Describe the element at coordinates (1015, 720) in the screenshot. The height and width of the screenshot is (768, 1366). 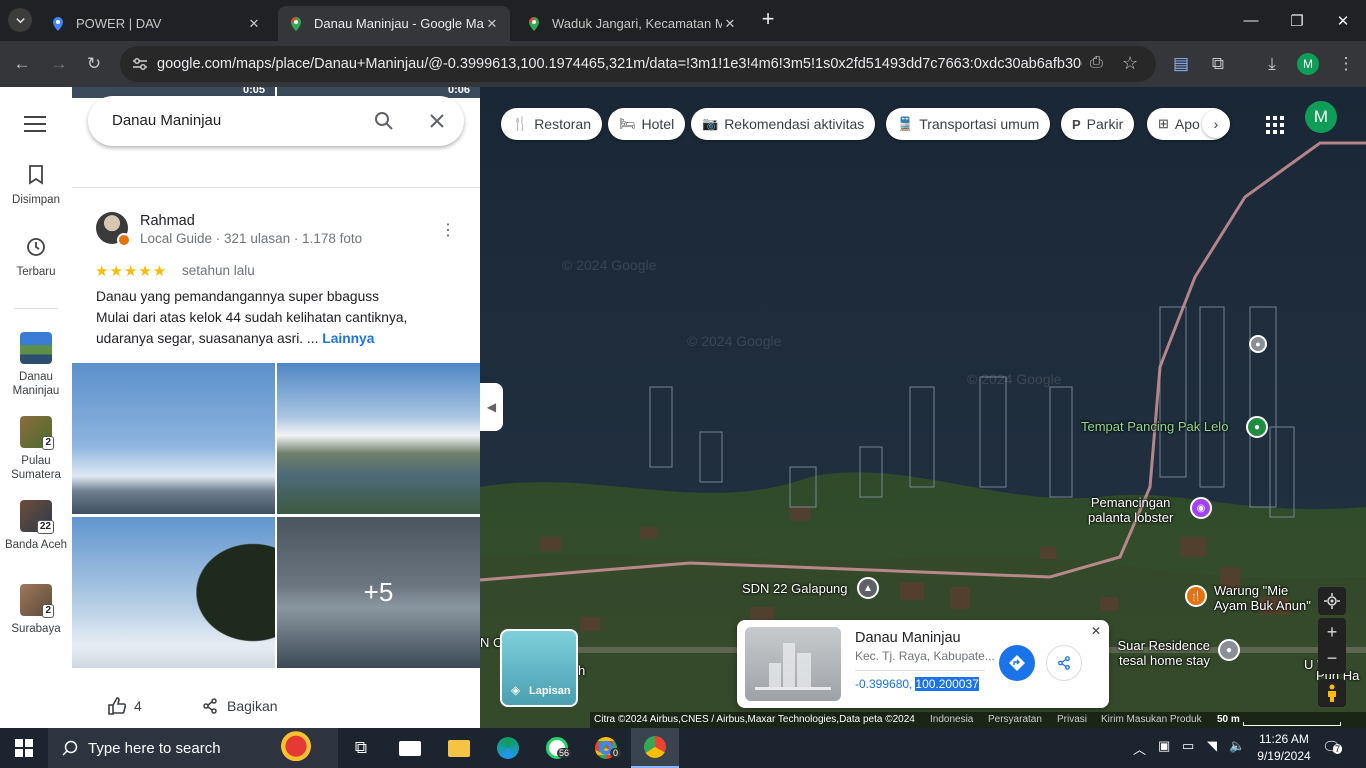
I see `terms-link: Persyaratan` at that location.